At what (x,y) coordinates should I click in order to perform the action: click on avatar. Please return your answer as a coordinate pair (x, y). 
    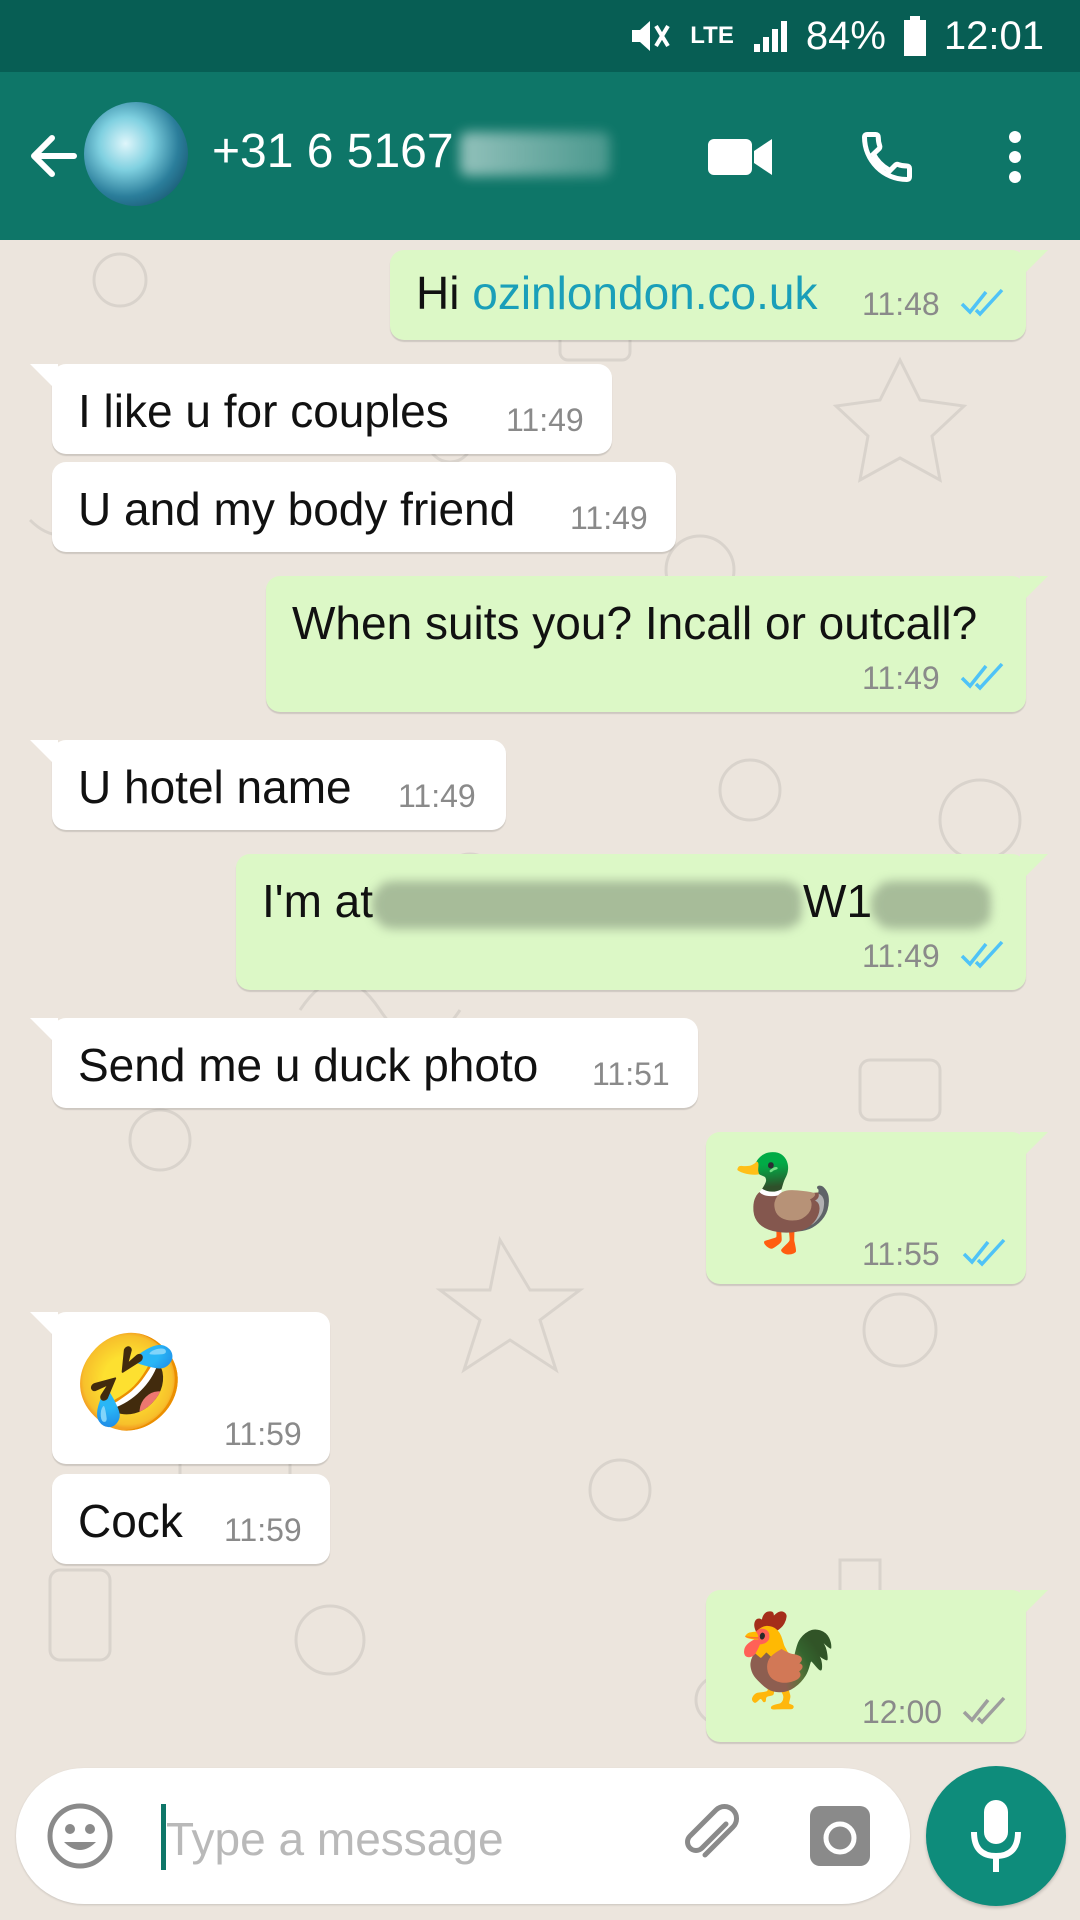
    Looking at the image, I should click on (136, 154).